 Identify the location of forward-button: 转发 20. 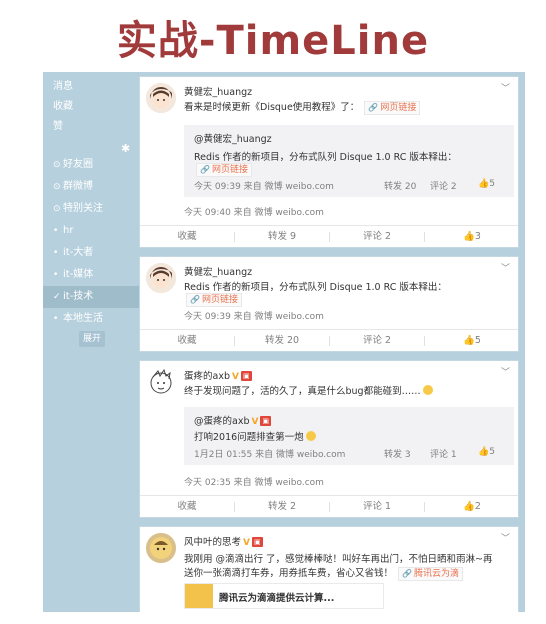
(282, 341).